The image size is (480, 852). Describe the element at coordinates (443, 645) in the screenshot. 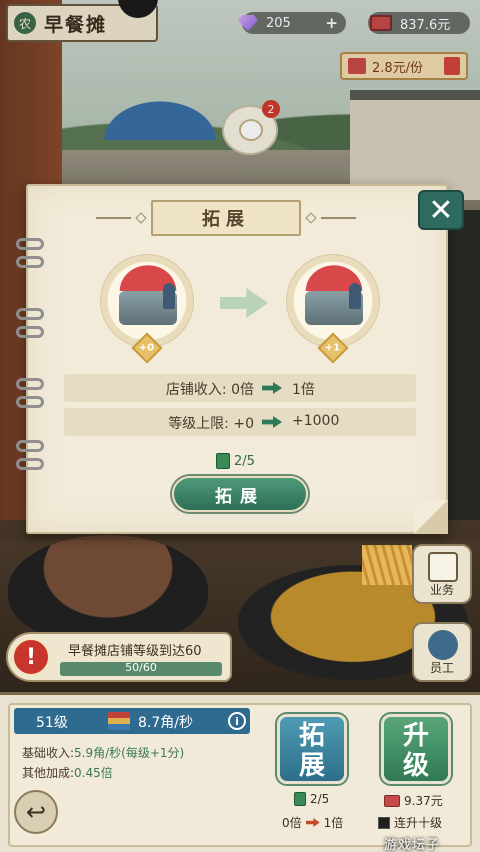

I see `staff-avatar-icon` at that location.